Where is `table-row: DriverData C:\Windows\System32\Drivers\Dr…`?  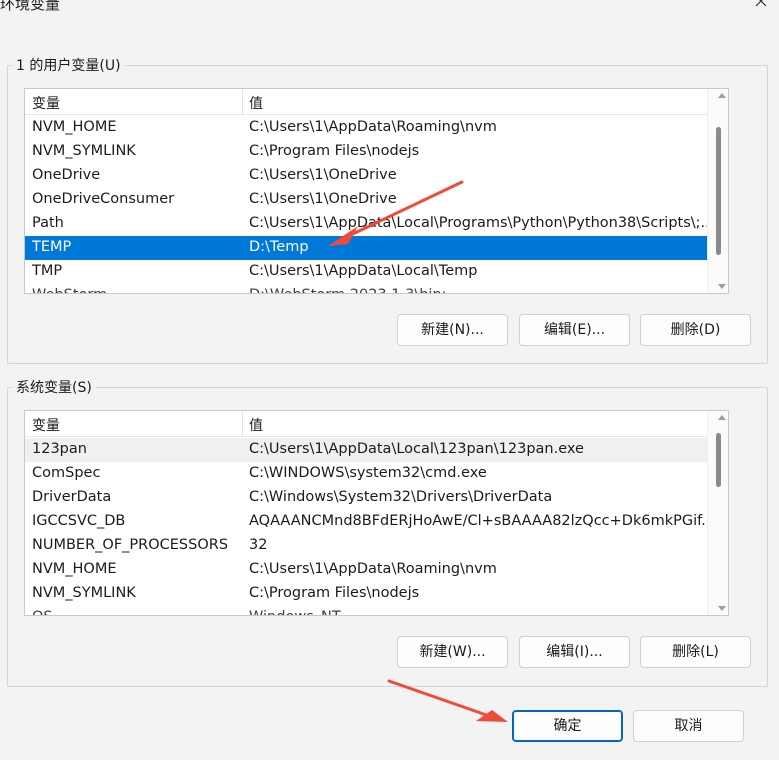
table-row: DriverData C:\Windows\System32\Drivers\Dr… is located at coordinates (370, 498).